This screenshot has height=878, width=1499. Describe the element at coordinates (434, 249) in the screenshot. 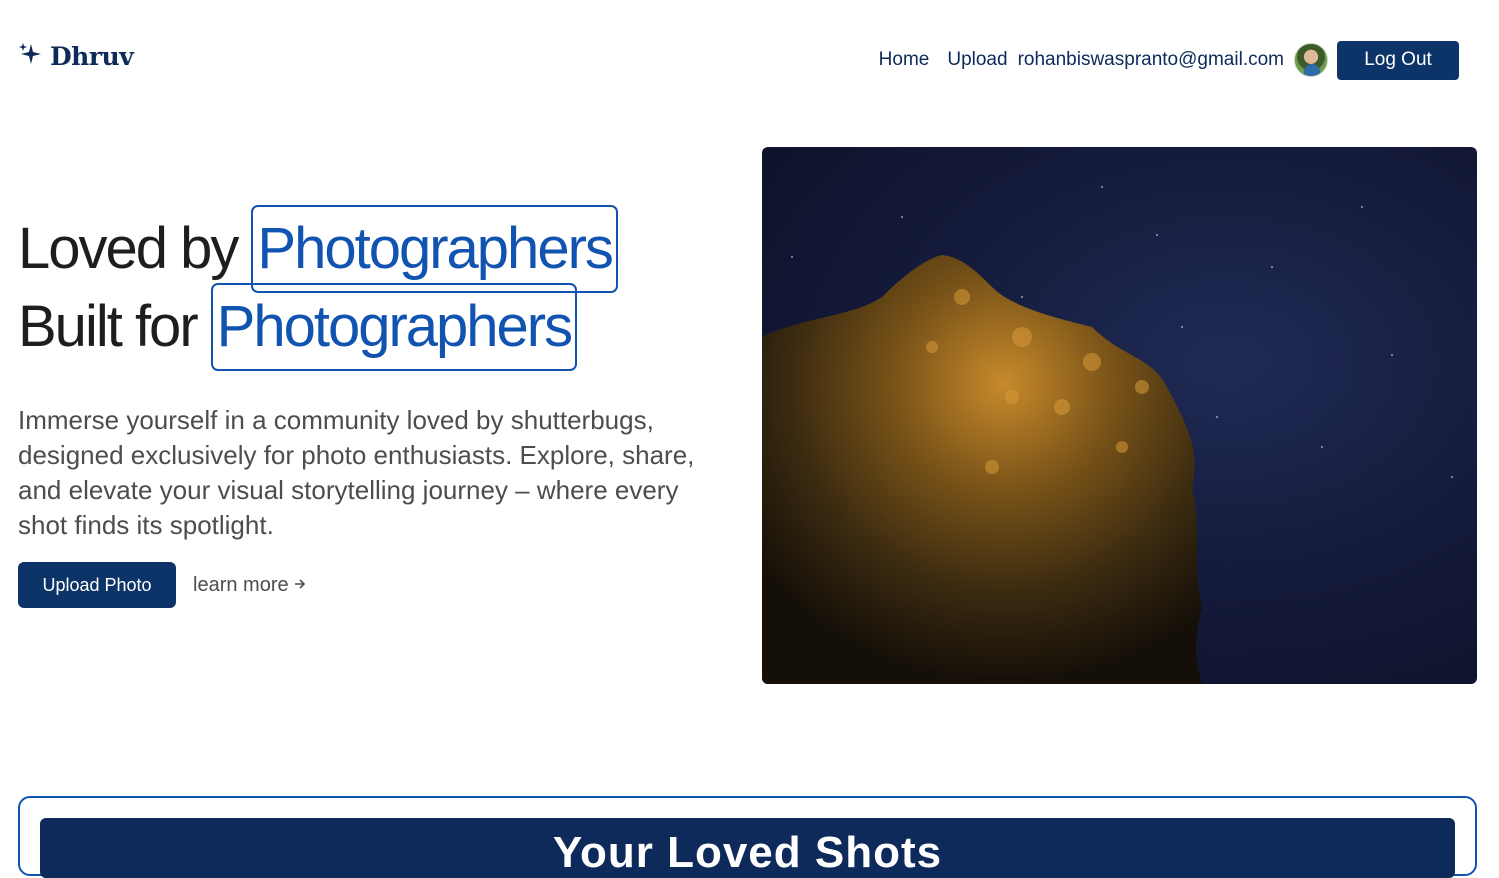

I see `headline-highlight-1: Photographers` at that location.